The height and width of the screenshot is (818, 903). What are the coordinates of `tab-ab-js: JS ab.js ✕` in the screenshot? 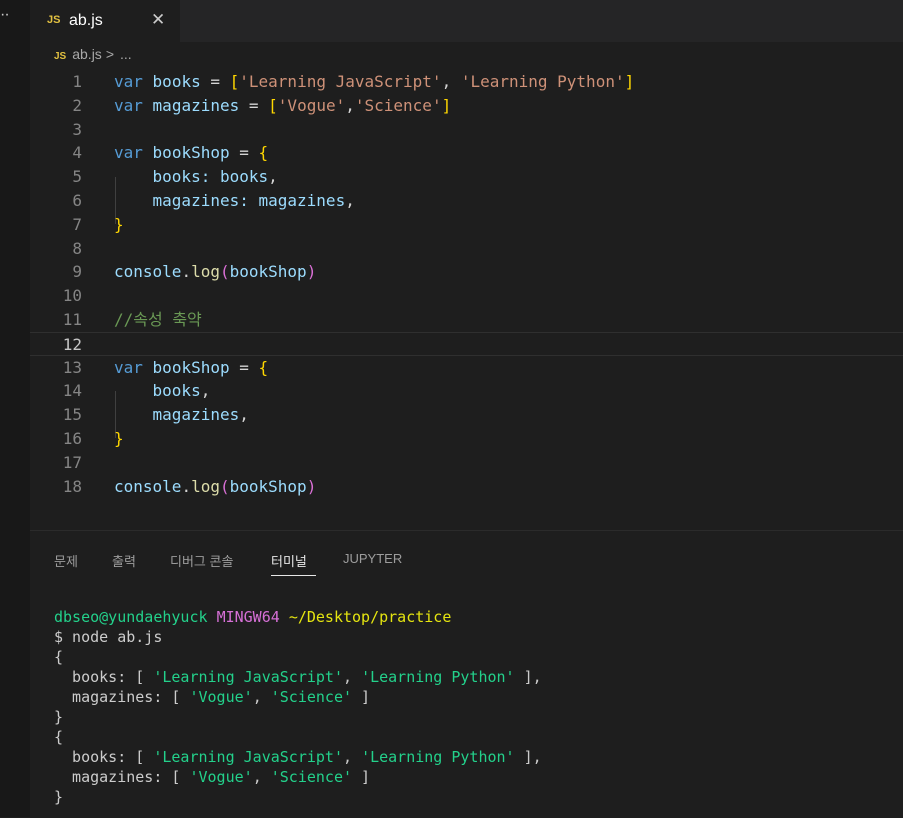 It's located at (105, 21).